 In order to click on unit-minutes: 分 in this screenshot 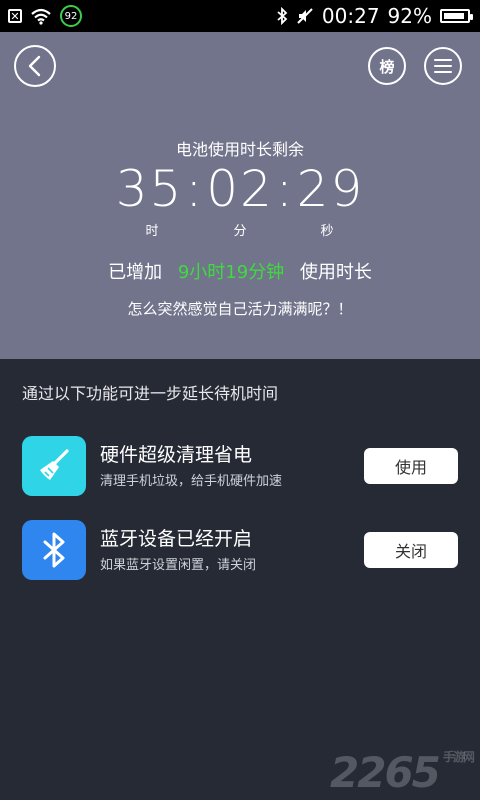, I will do `click(240, 231)`.